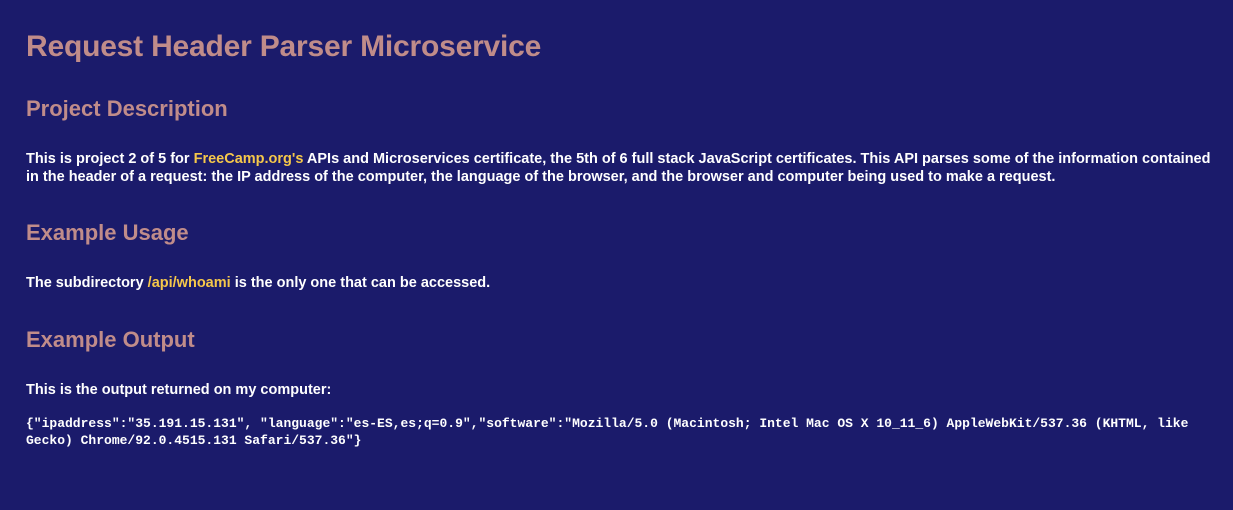 Image resolution: width=1233 pixels, height=510 pixels. I want to click on example-usage-heading: Example Usage, so click(107, 232).